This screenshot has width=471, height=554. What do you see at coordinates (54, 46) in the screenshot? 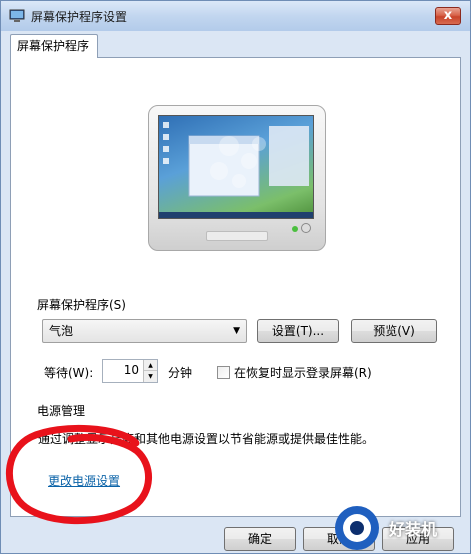
I see `tab-screensaver: 屏幕保护程序` at bounding box center [54, 46].